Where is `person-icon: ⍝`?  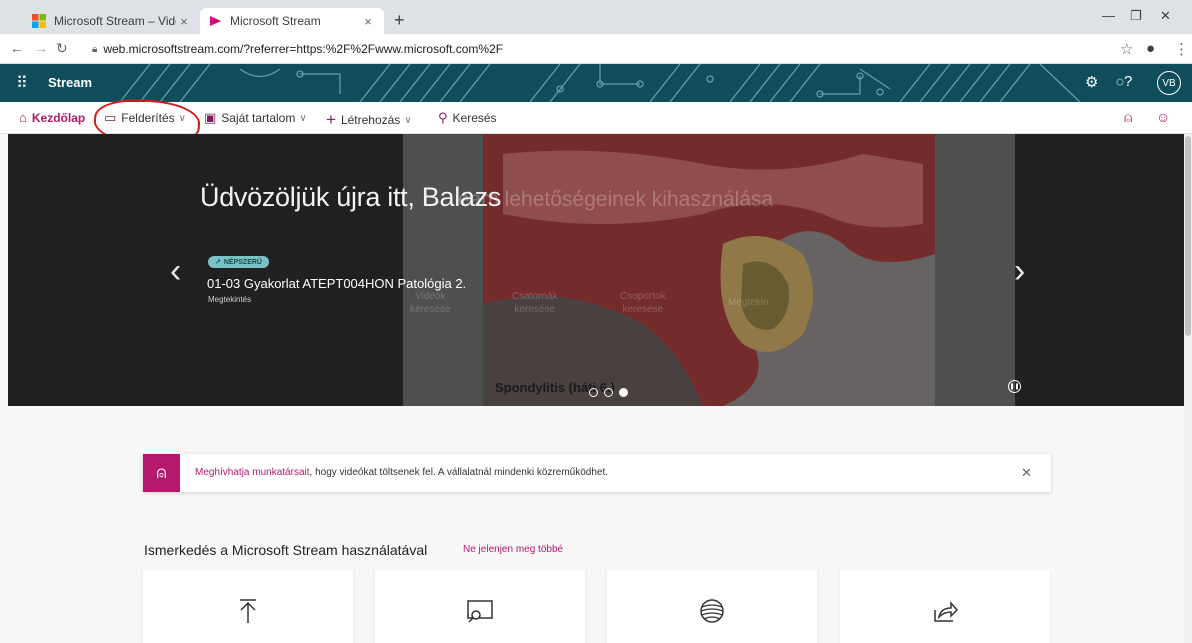
person-icon: ⍝ is located at coordinates (1128, 117).